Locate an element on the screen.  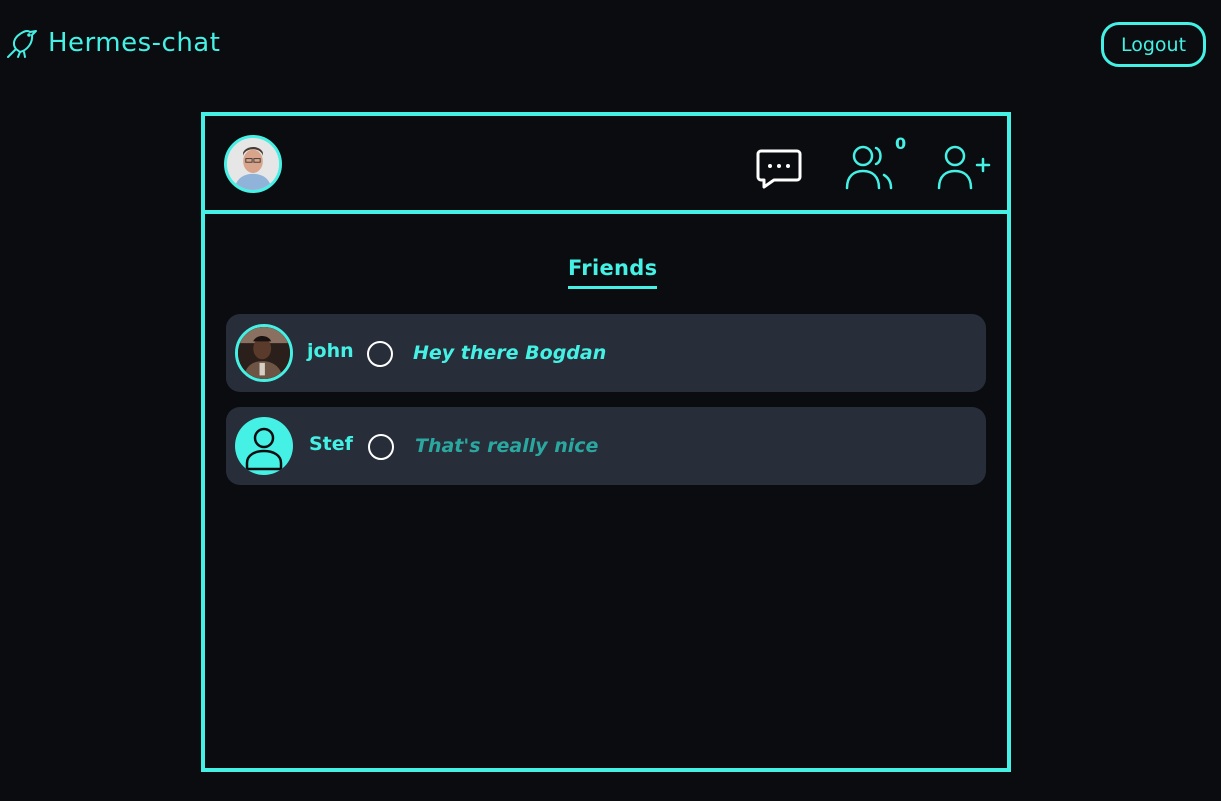
brand: Hermes-chat is located at coordinates (113, 43).